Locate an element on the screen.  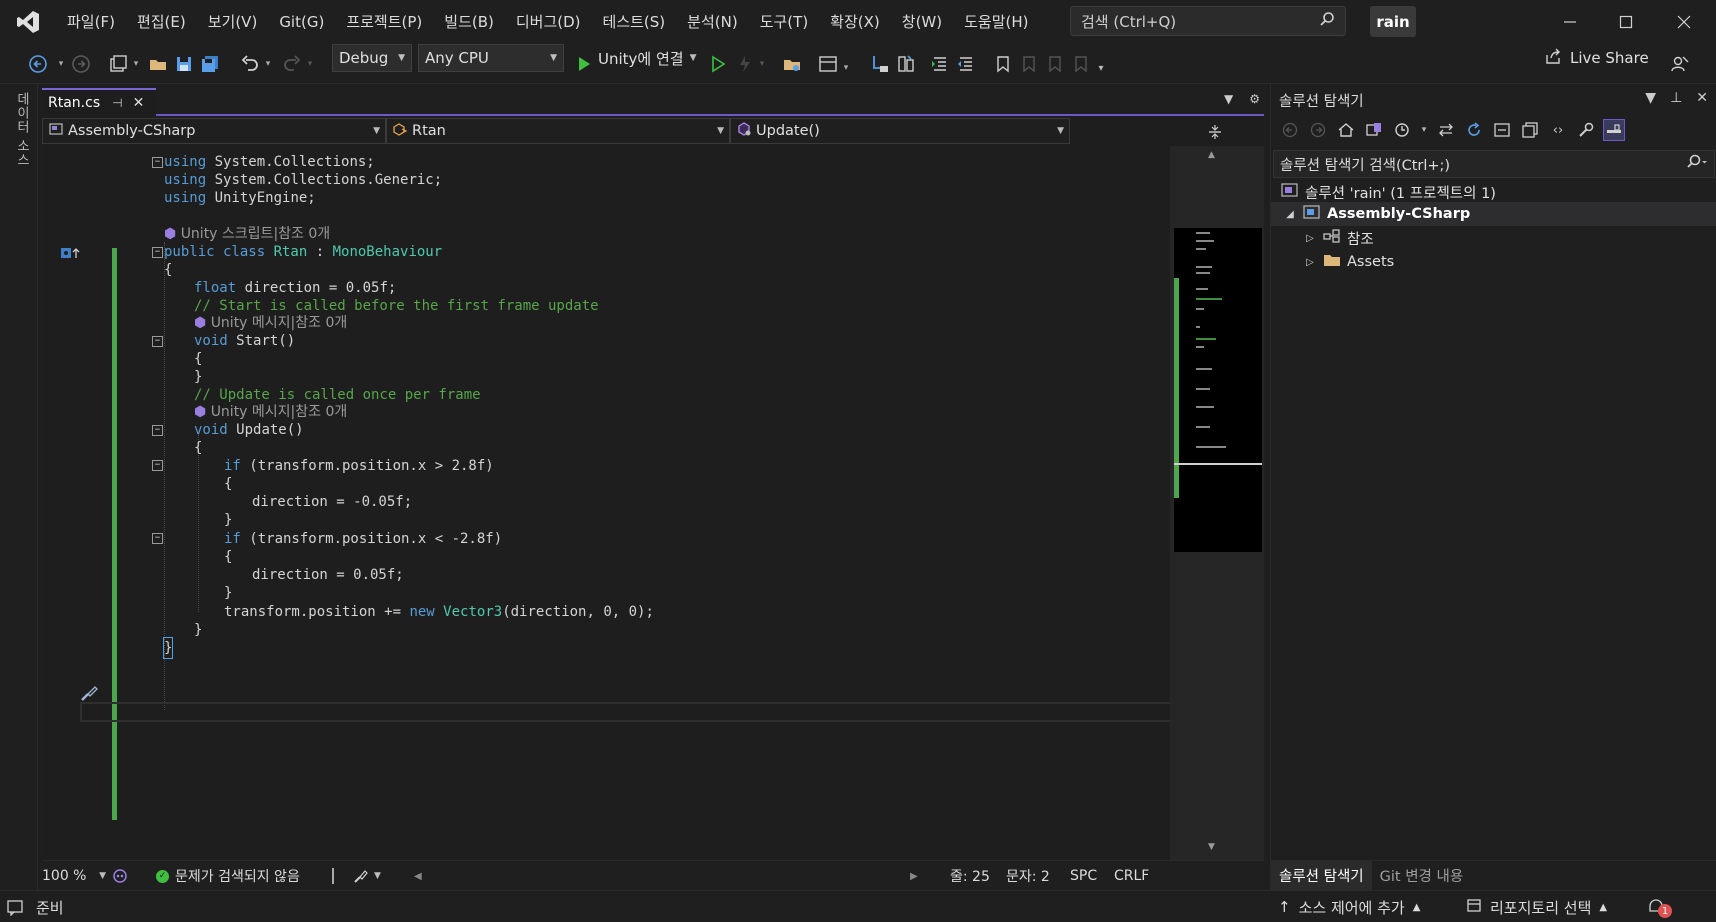
data-sources-tab: 데이터 소스 is located at coordinates (21, 129).